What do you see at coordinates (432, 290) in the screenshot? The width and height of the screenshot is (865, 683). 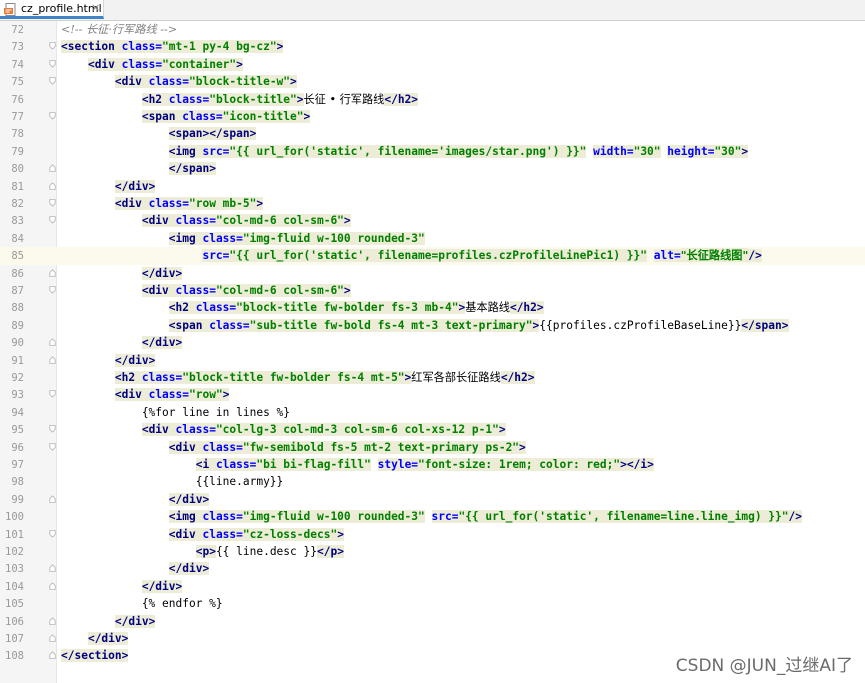 I see `code-line: 87 <div class="col-md-6 col-sm-6">` at bounding box center [432, 290].